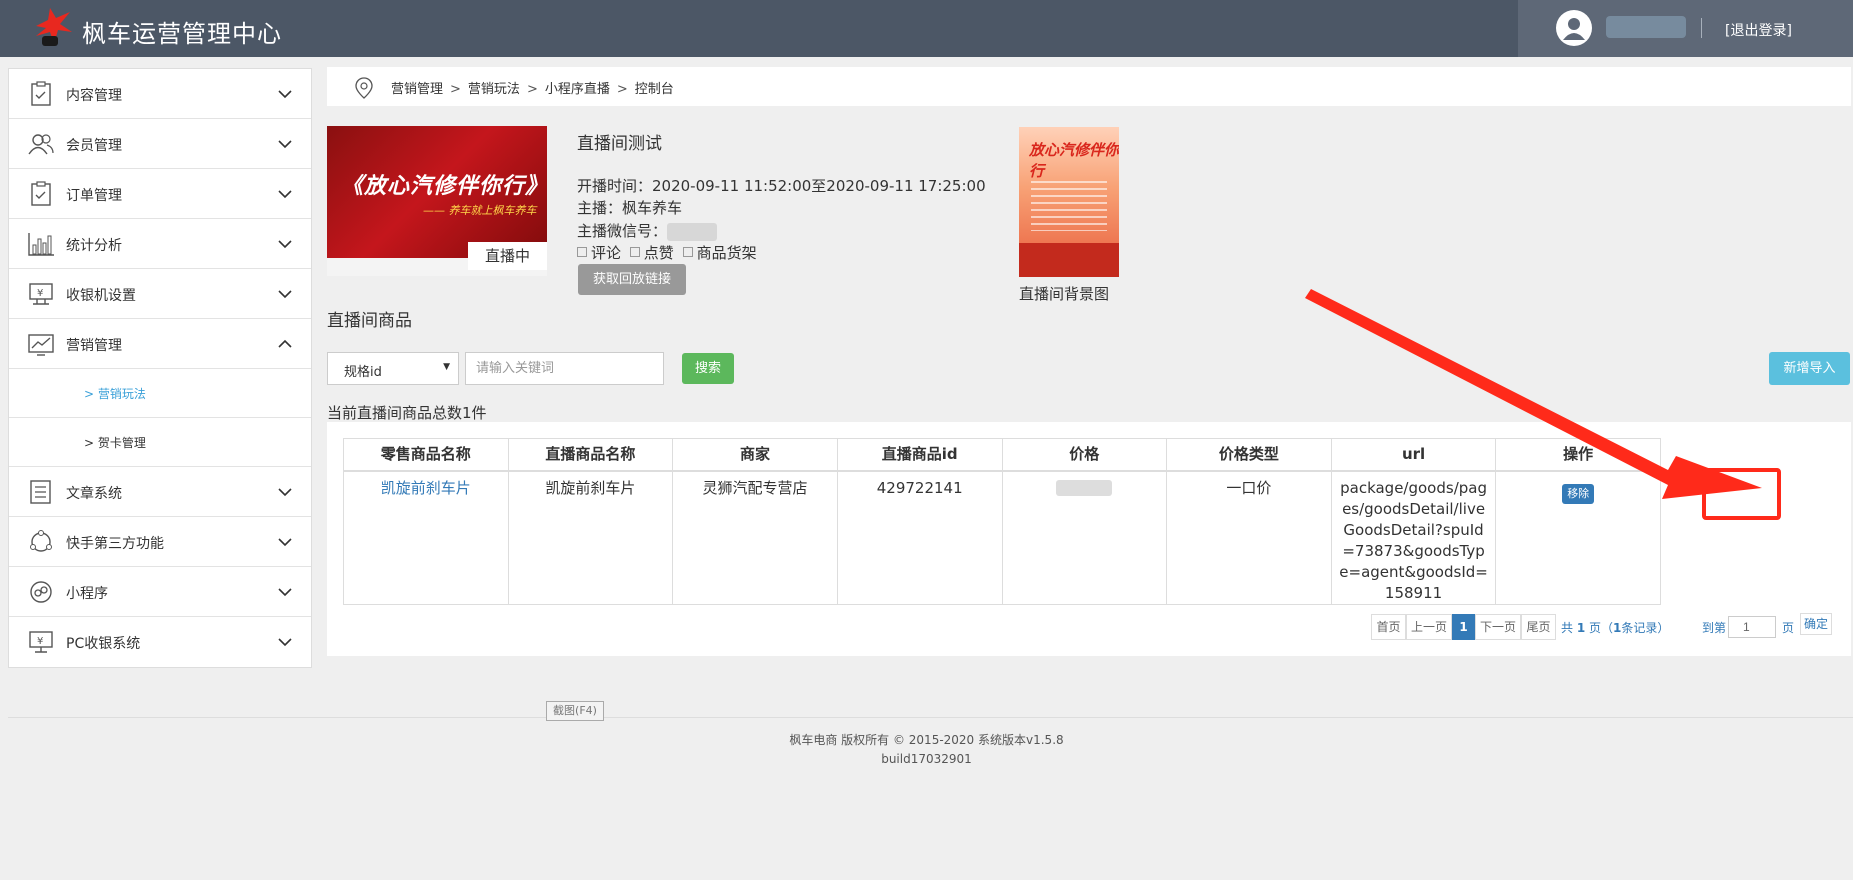 Image resolution: width=1853 pixels, height=880 pixels. I want to click on live-background-image: 放心汽修伴你行, so click(1069, 202).